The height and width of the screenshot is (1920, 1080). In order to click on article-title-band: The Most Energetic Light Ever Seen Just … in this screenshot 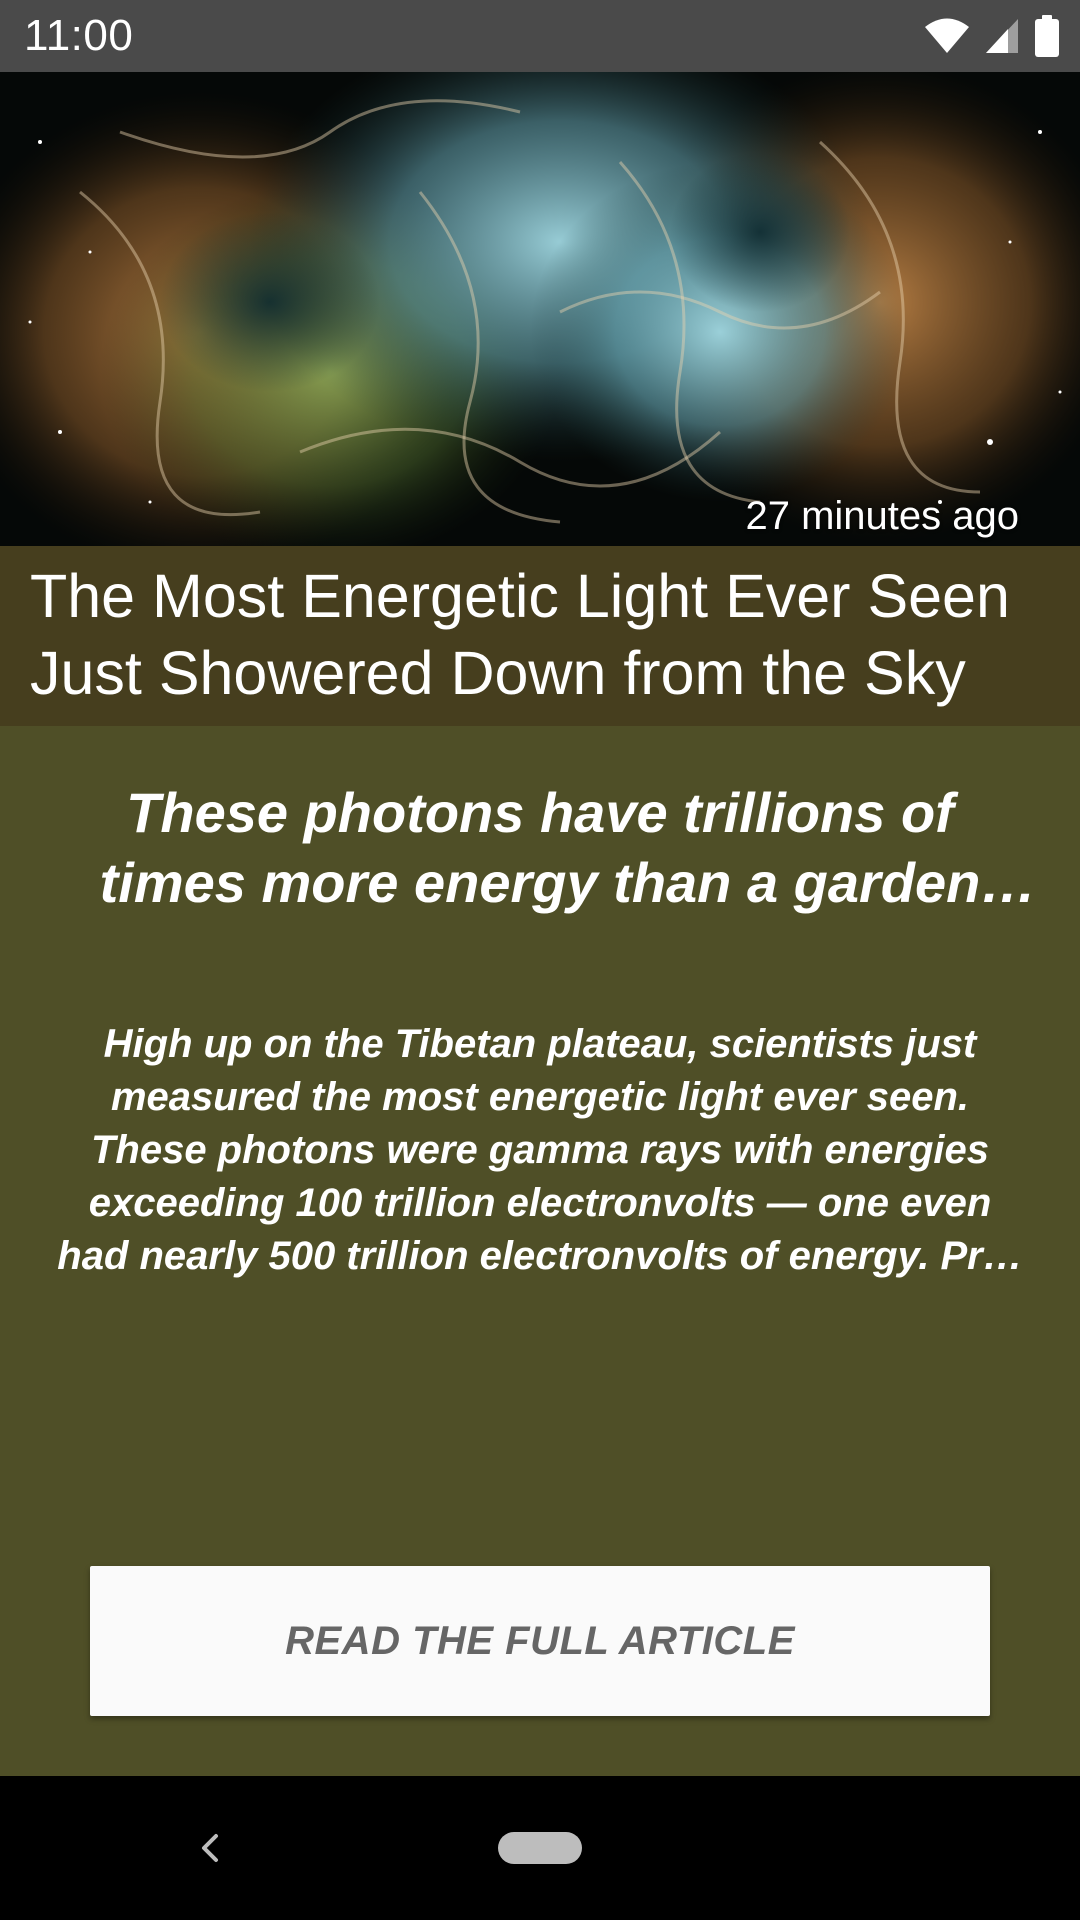, I will do `click(540, 636)`.